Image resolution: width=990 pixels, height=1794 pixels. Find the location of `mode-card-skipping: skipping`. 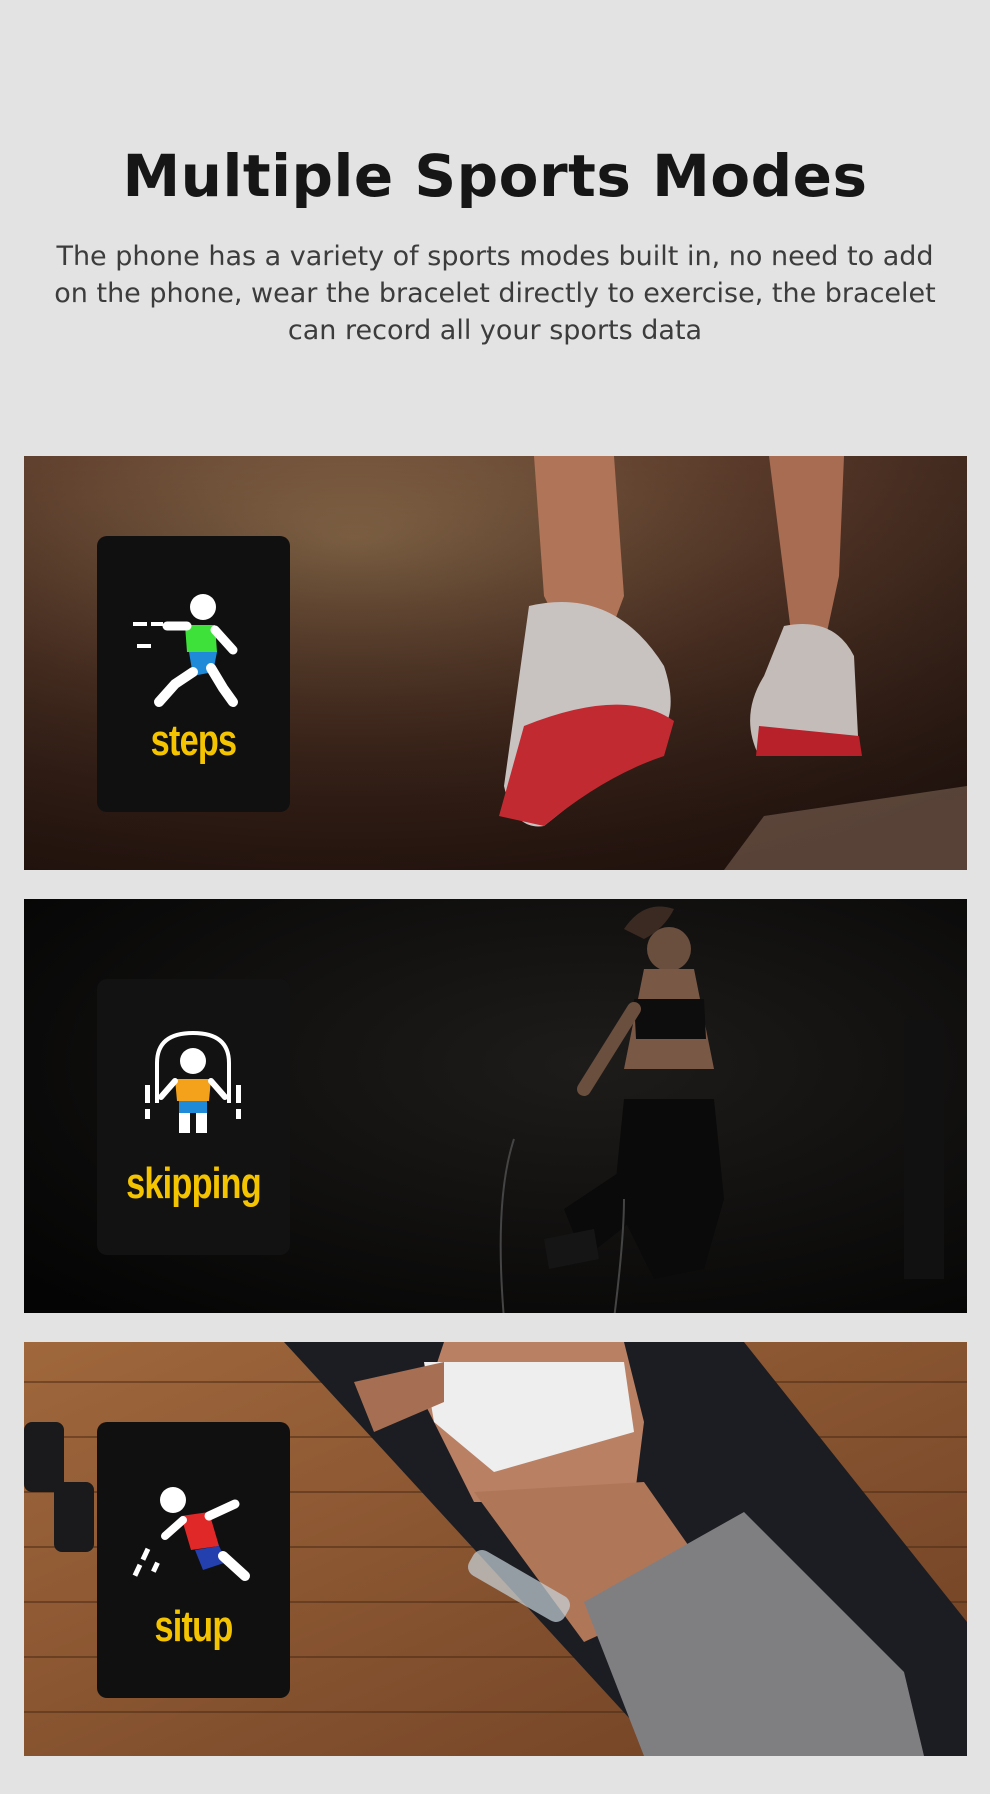

mode-card-skipping: skipping is located at coordinates (193, 1117).